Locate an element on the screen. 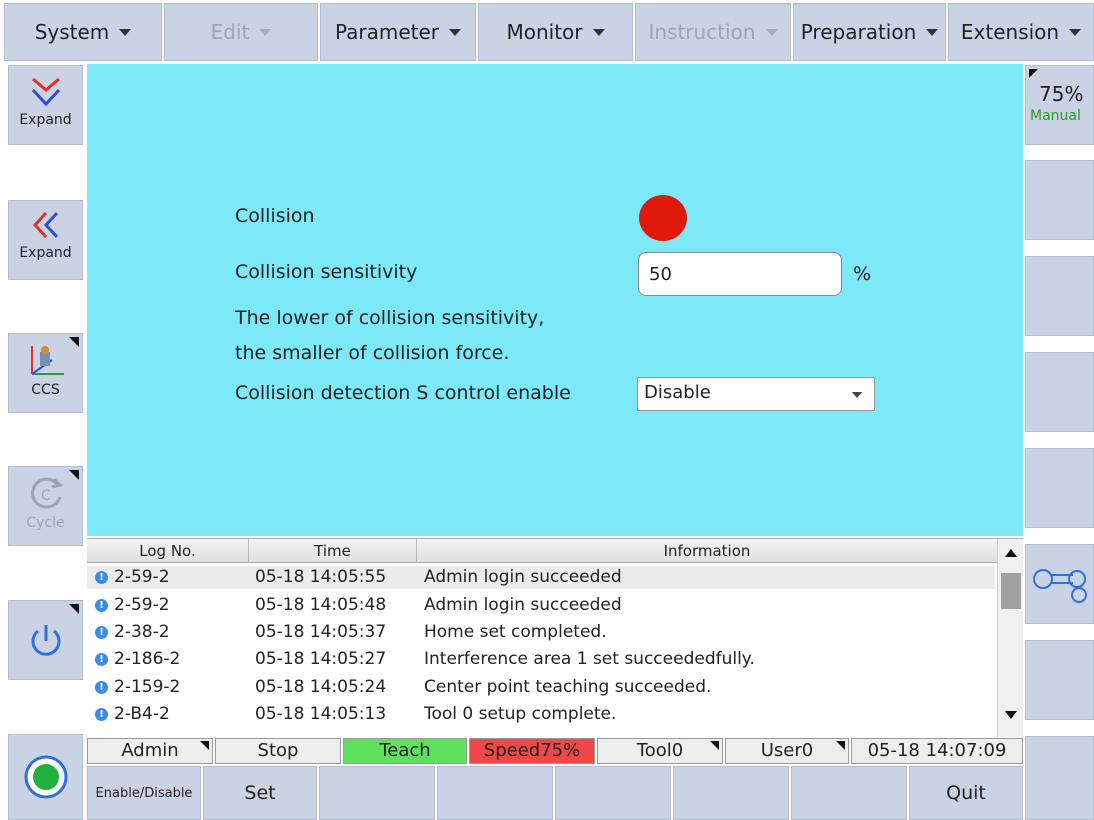 The image size is (1094, 820). menu-monitor: Monitor is located at coordinates (555, 32).